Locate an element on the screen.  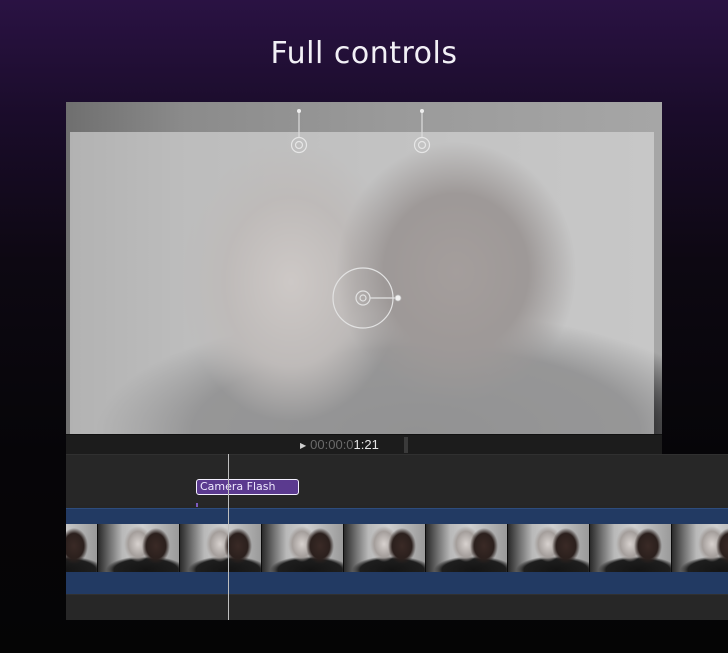
play-icon: ▶ is located at coordinates (303, 445).